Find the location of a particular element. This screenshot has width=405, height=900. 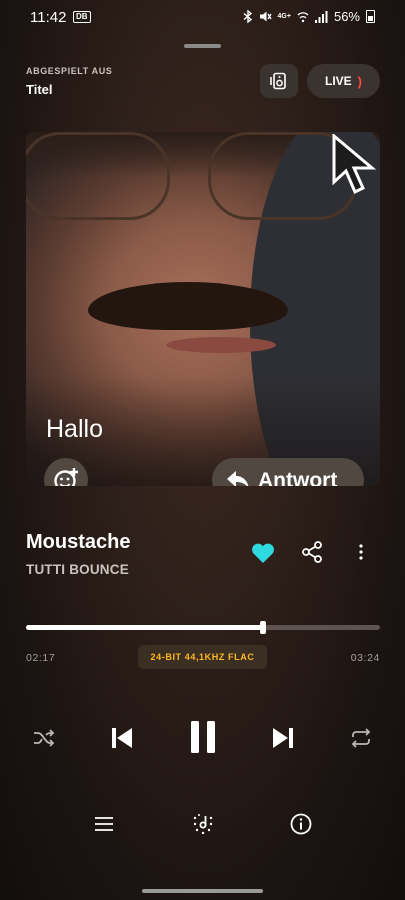

skip-next-icon is located at coordinates (283, 738).